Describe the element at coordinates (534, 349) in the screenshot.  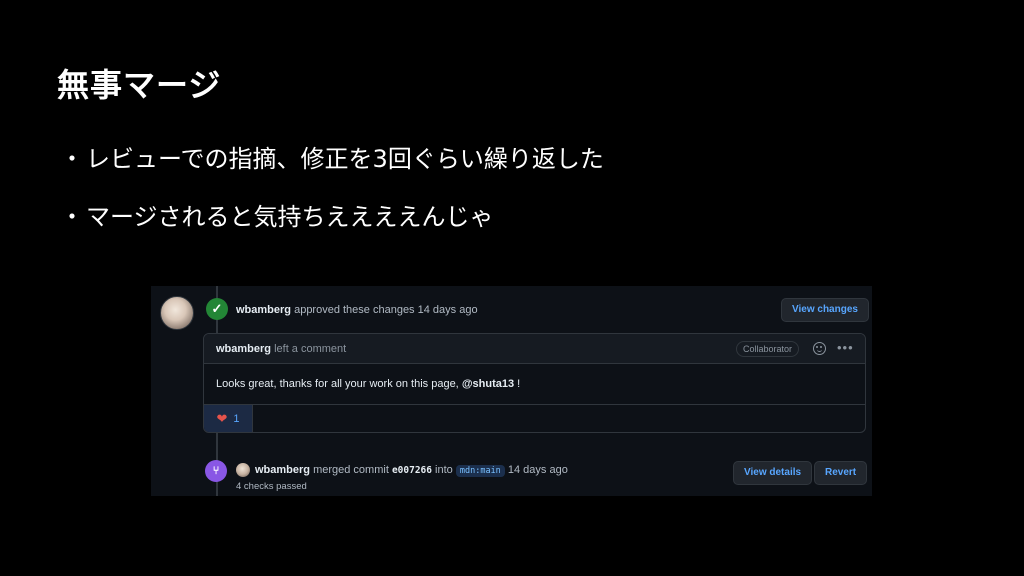
I see `comment-header: wbamberg left a comment Collaborator •••` at that location.